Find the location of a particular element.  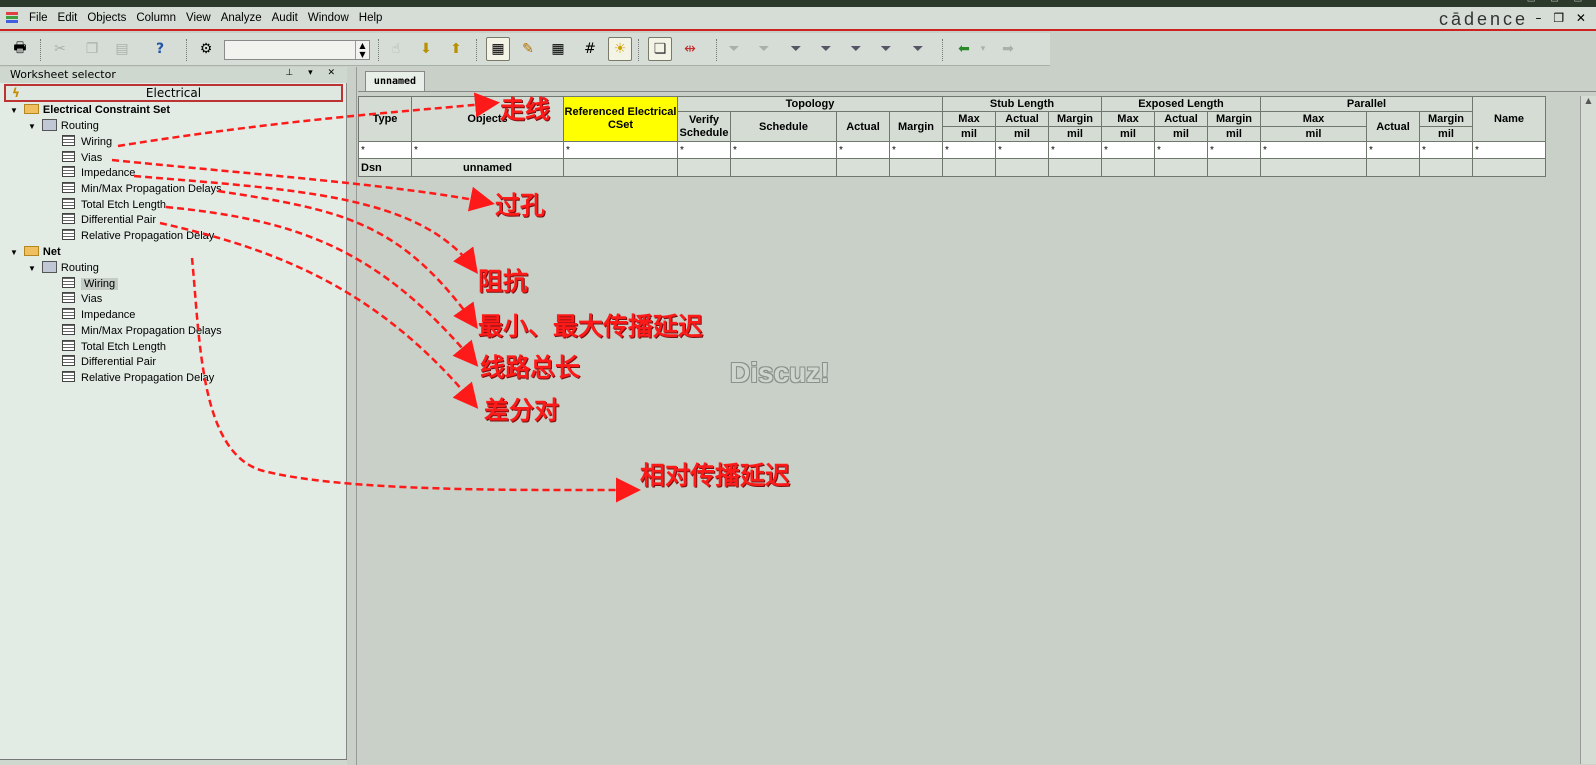

window-controls: – ❐ ✕ is located at coordinates (1563, 18).